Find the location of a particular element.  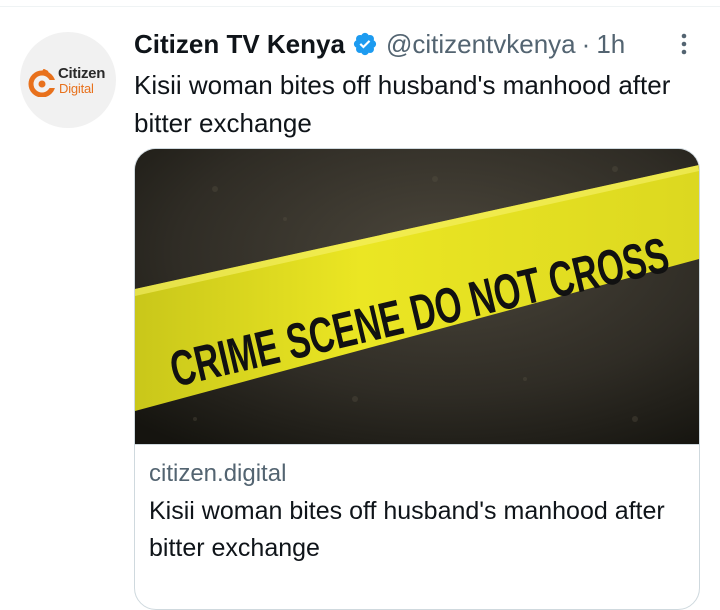

verified-badge-icon is located at coordinates (365, 44).